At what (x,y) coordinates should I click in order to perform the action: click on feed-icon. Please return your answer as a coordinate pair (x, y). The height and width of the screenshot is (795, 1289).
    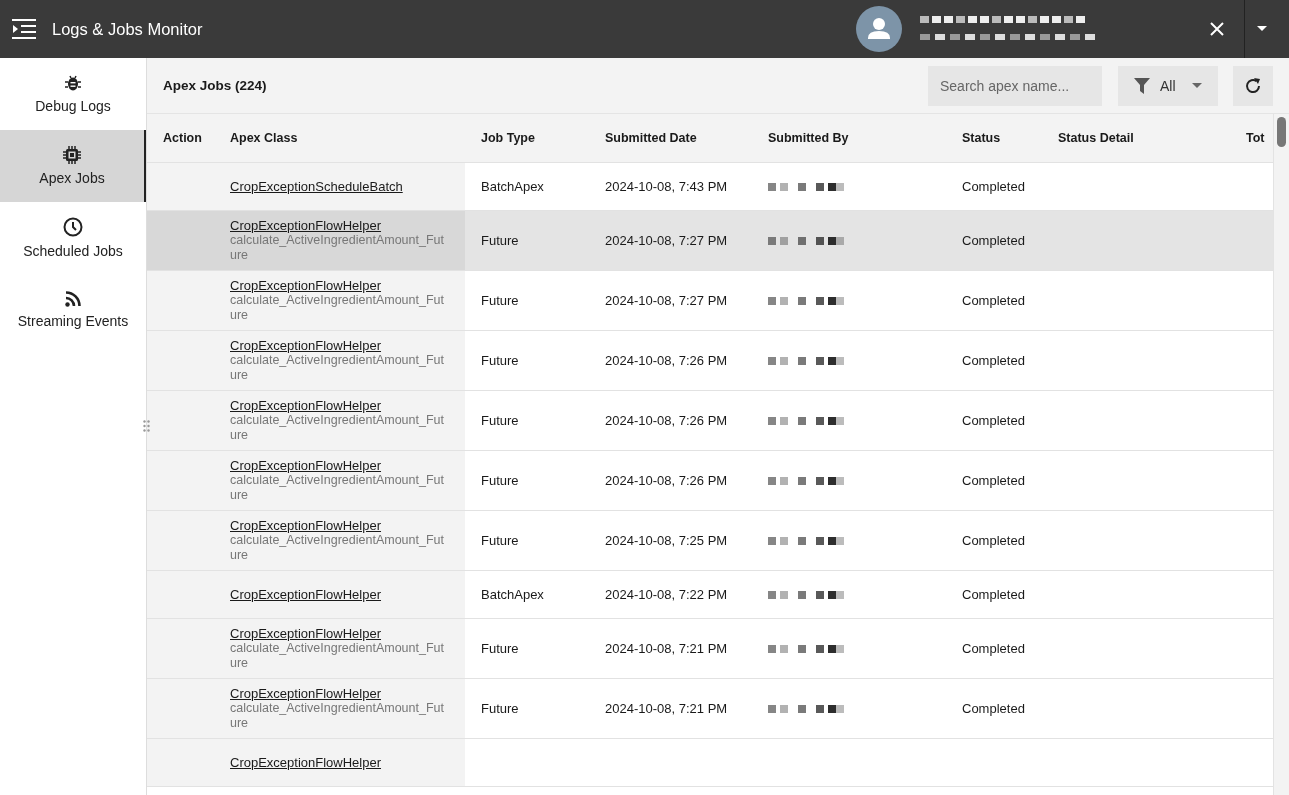
    Looking at the image, I should click on (73, 299).